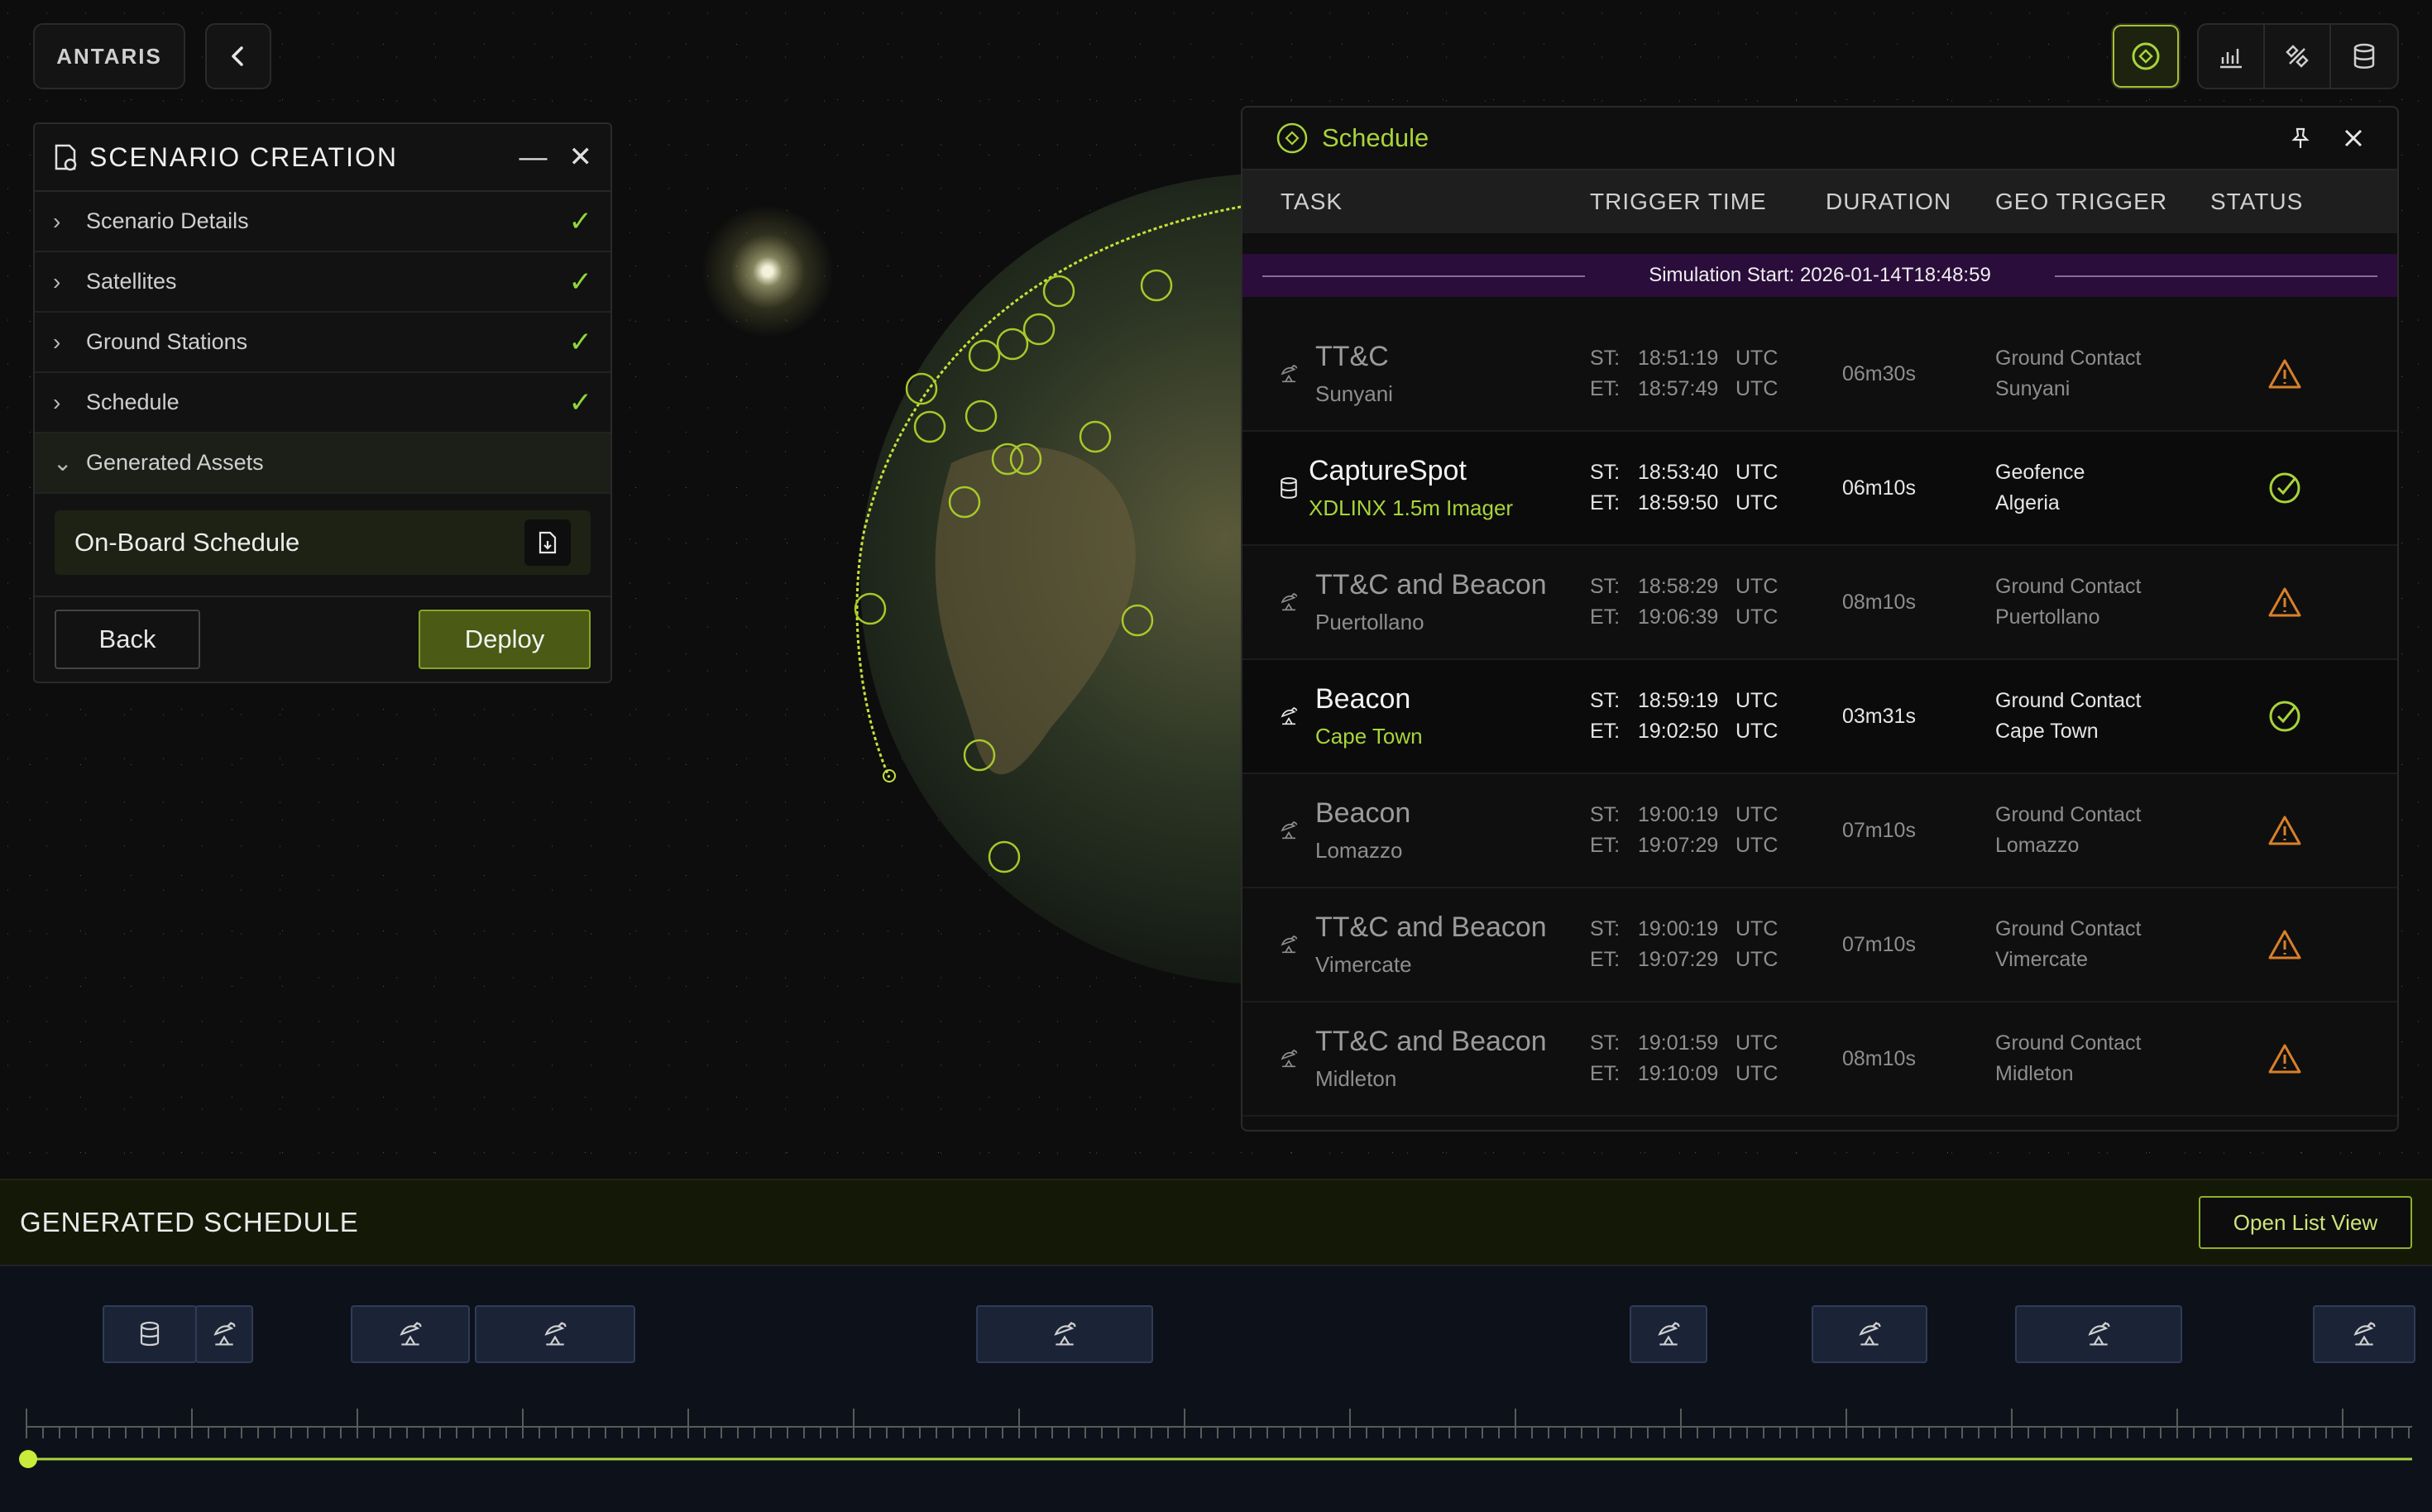 The width and height of the screenshot is (2432, 1512). What do you see at coordinates (2037, 845) in the screenshot?
I see `geo-trigger-place: Lomazzo` at bounding box center [2037, 845].